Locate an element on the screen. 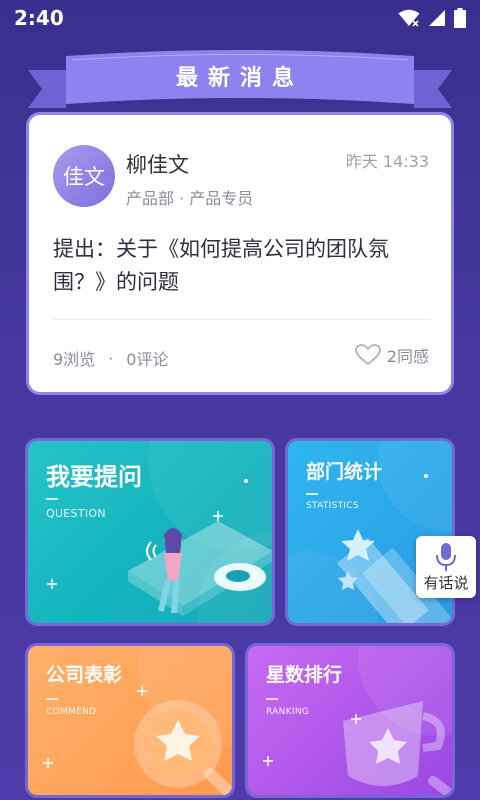  heart-icon is located at coordinates (368, 355).